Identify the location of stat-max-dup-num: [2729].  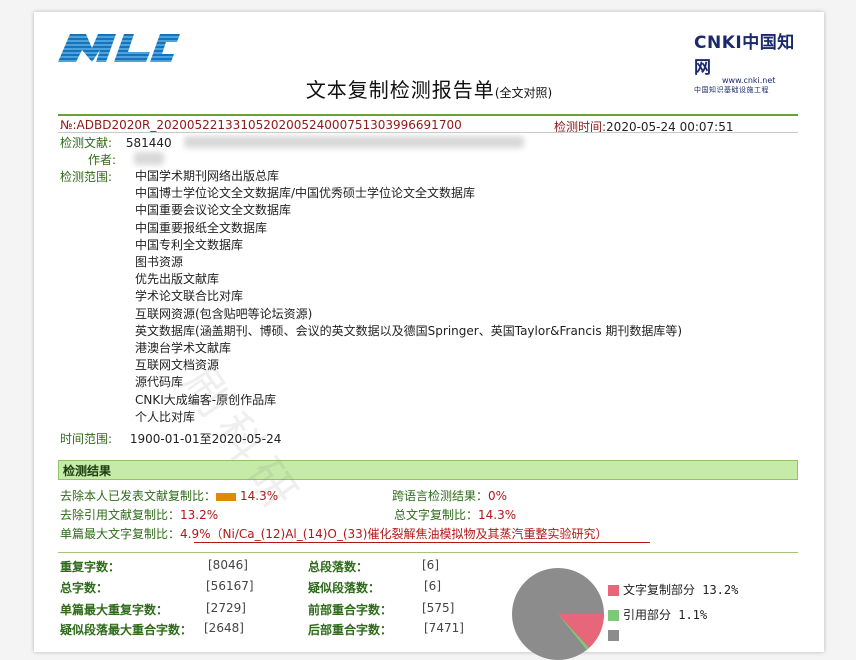
(226, 608).